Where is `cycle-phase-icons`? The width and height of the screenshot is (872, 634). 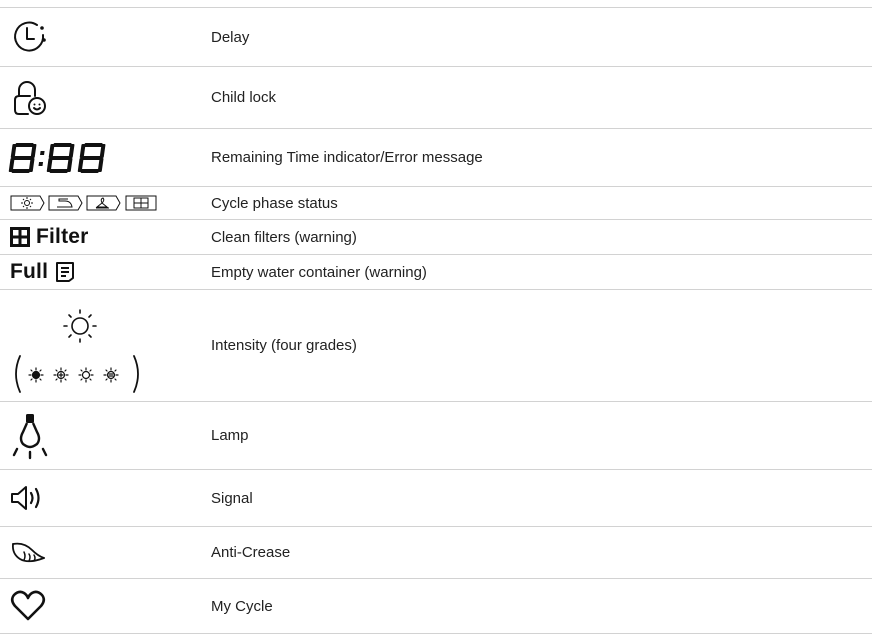
cycle-phase-icons is located at coordinates (83, 203).